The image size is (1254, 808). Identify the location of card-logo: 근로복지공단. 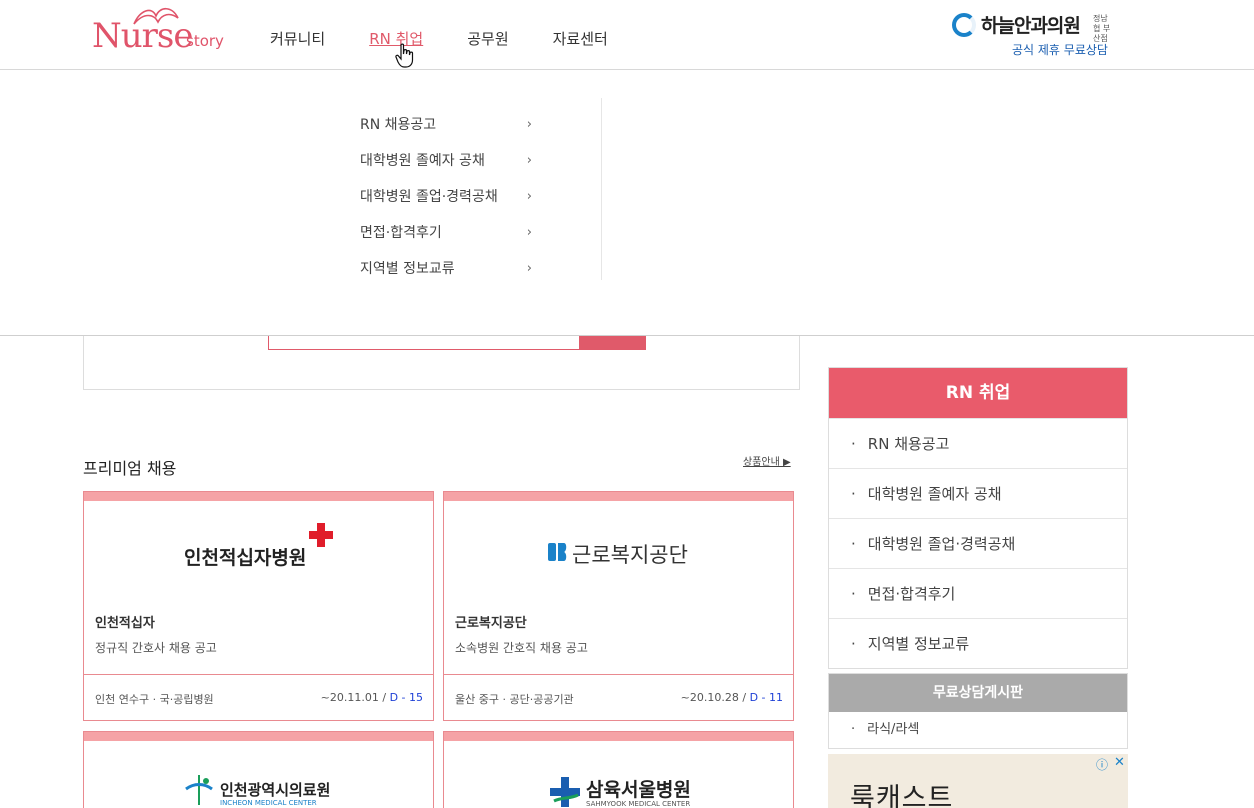
(618, 543).